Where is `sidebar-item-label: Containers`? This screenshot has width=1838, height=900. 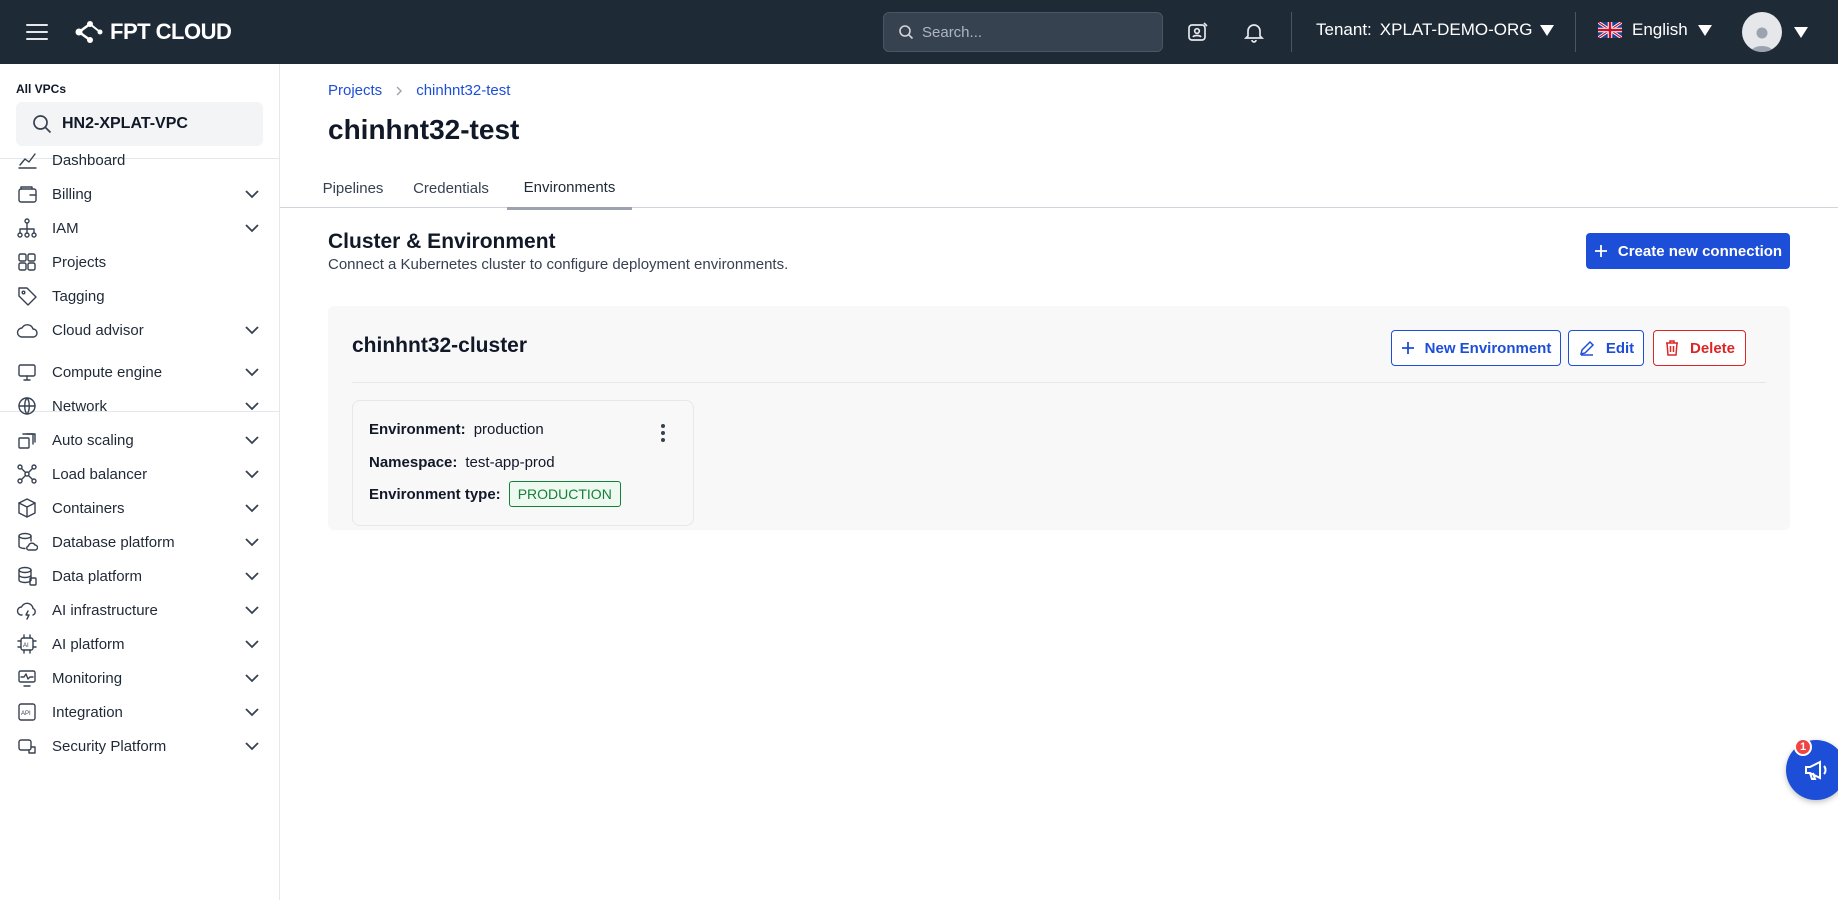
sidebar-item-label: Containers is located at coordinates (88, 508).